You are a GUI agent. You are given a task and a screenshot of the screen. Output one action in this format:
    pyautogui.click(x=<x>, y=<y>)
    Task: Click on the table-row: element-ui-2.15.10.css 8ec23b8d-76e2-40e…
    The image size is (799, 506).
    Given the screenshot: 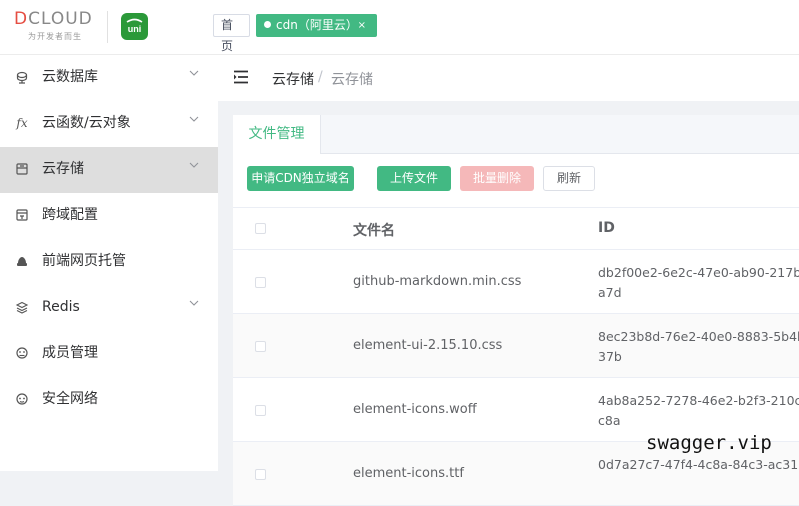 What is the action you would take?
    pyautogui.click(x=516, y=346)
    